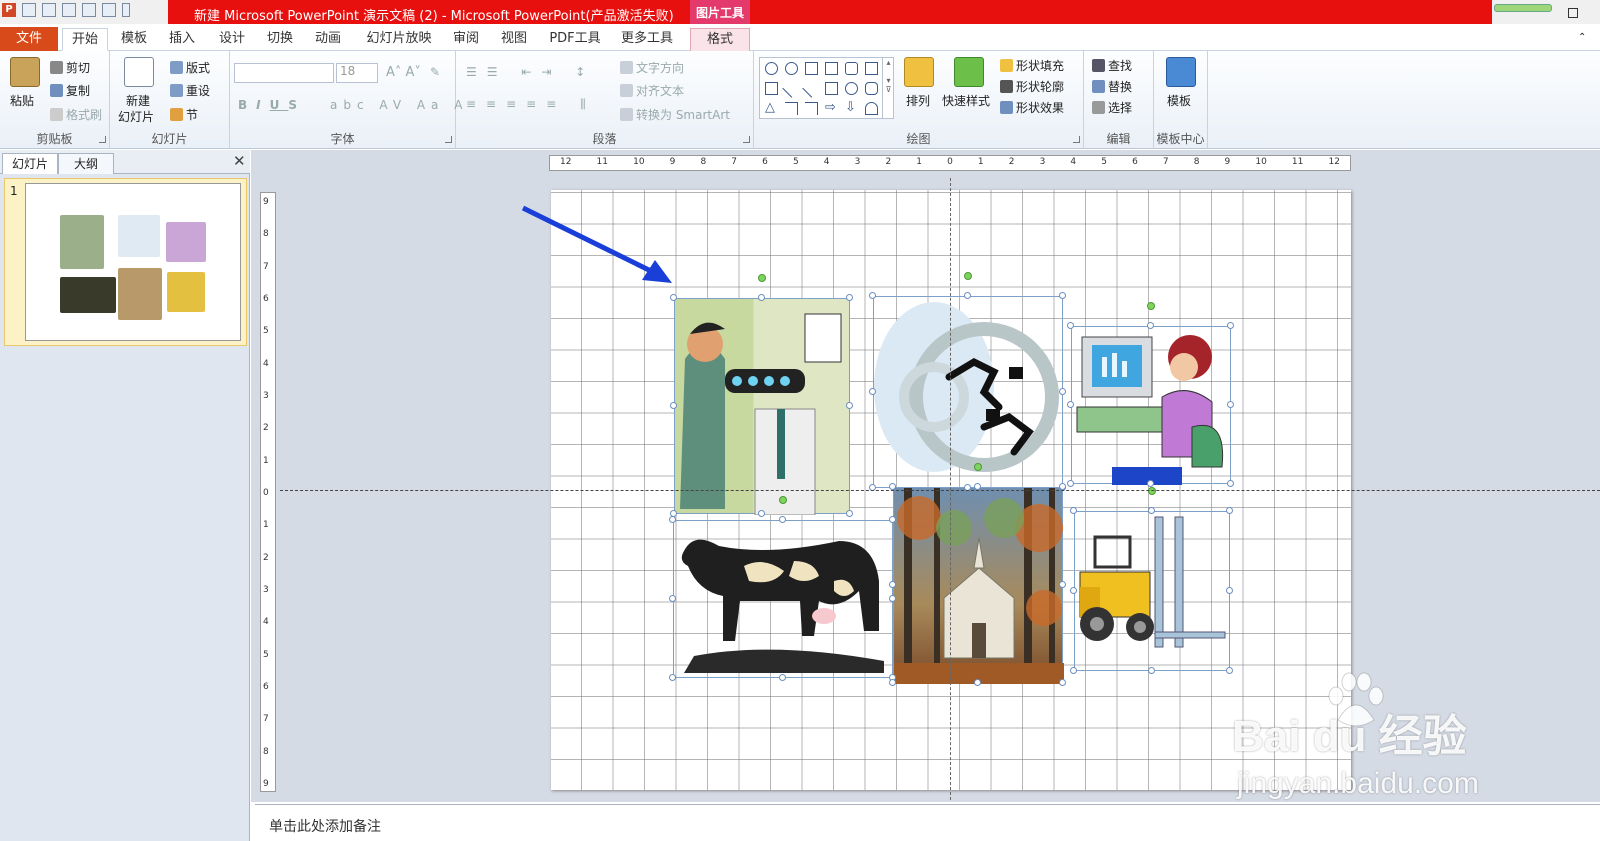 The image size is (1600, 841). Describe the element at coordinates (531, 104) in the screenshot. I see `alignment-buttons-row: ≡≡≡≡≡ ⫼` at that location.